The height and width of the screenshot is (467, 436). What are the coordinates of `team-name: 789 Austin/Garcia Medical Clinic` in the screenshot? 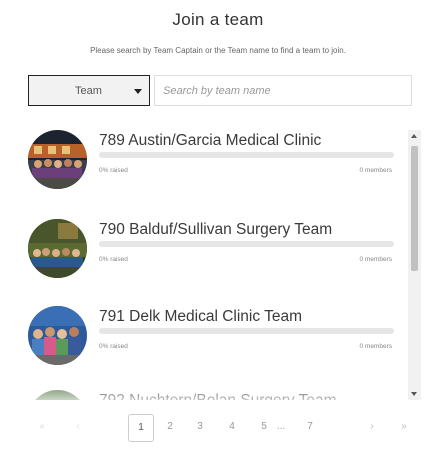 It's located at (210, 141).